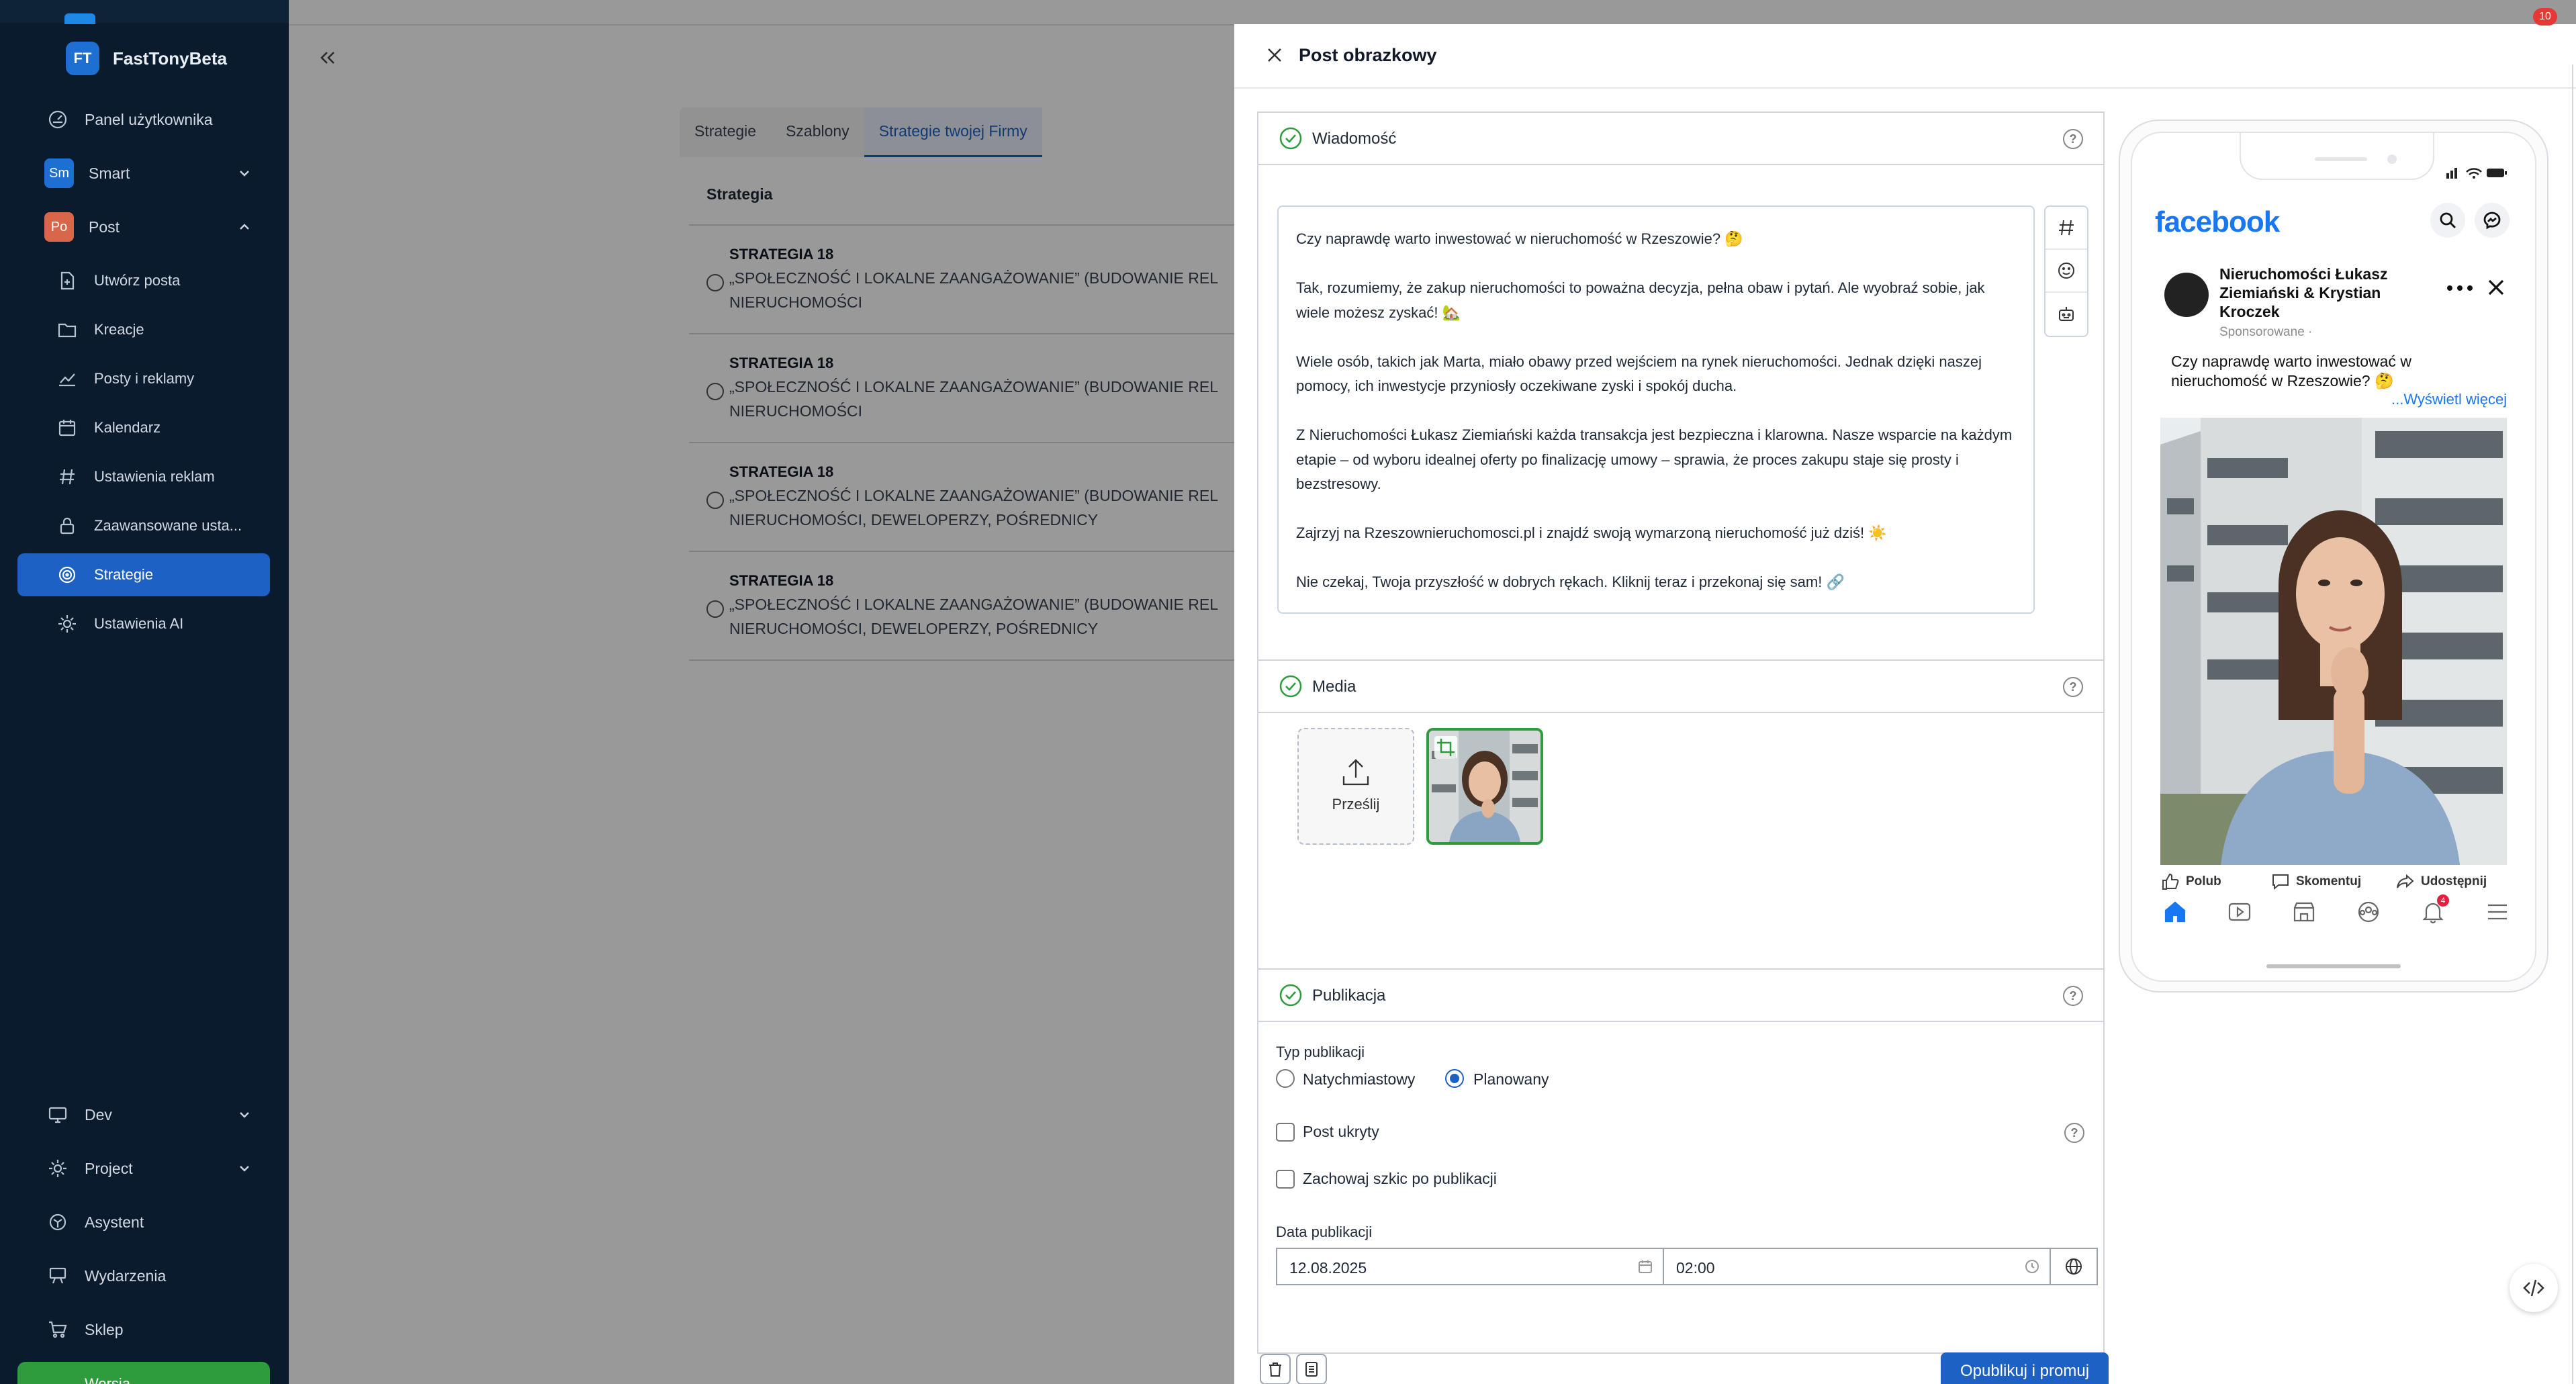 Image resolution: width=2576 pixels, height=1384 pixels. I want to click on fb-comment-button: Skomentuj, so click(2315, 882).